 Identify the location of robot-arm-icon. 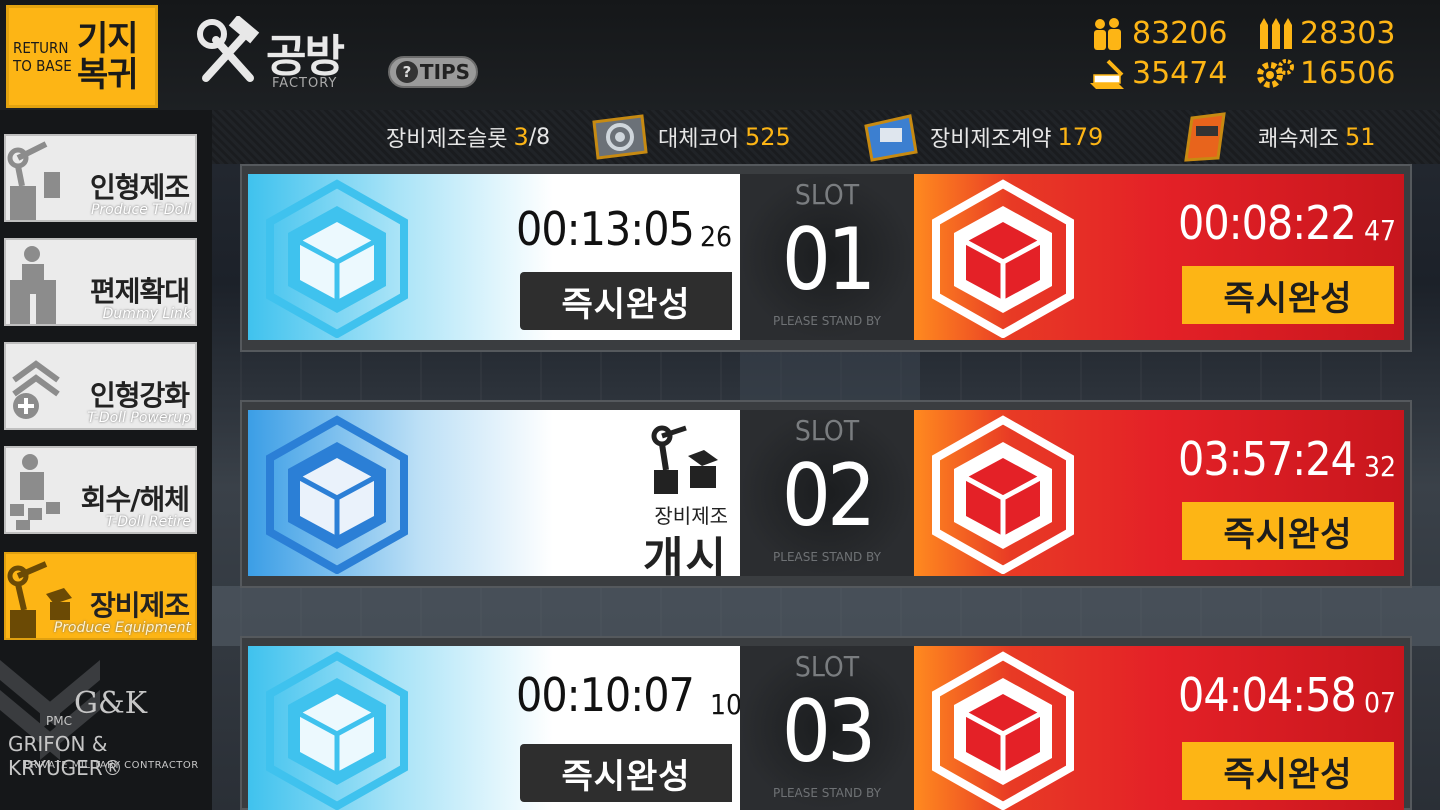
(33, 180).